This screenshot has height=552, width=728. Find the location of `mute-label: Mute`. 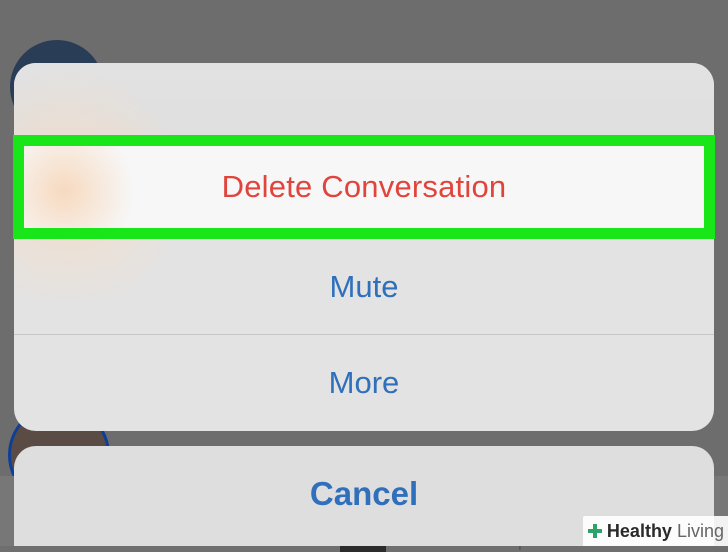

mute-label: Mute is located at coordinates (364, 286).